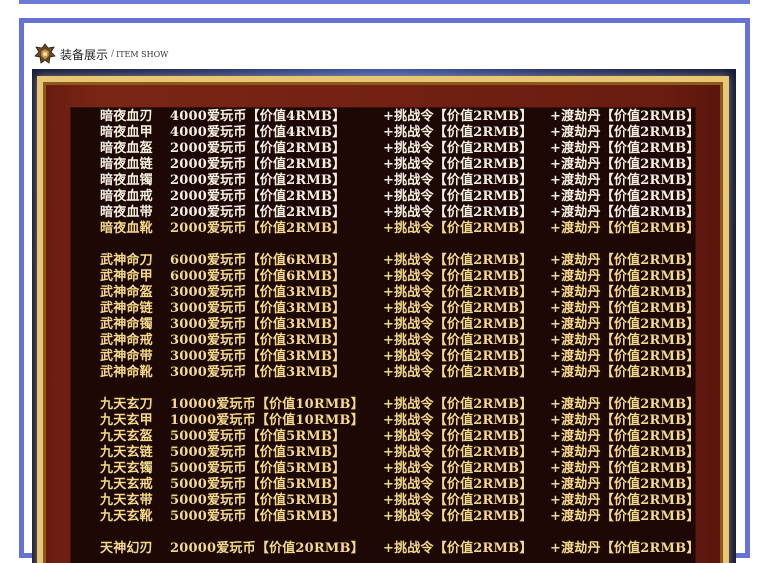 The width and height of the screenshot is (760, 563). Describe the element at coordinates (126, 420) in the screenshot. I see `item-name: 九天玄甲` at that location.